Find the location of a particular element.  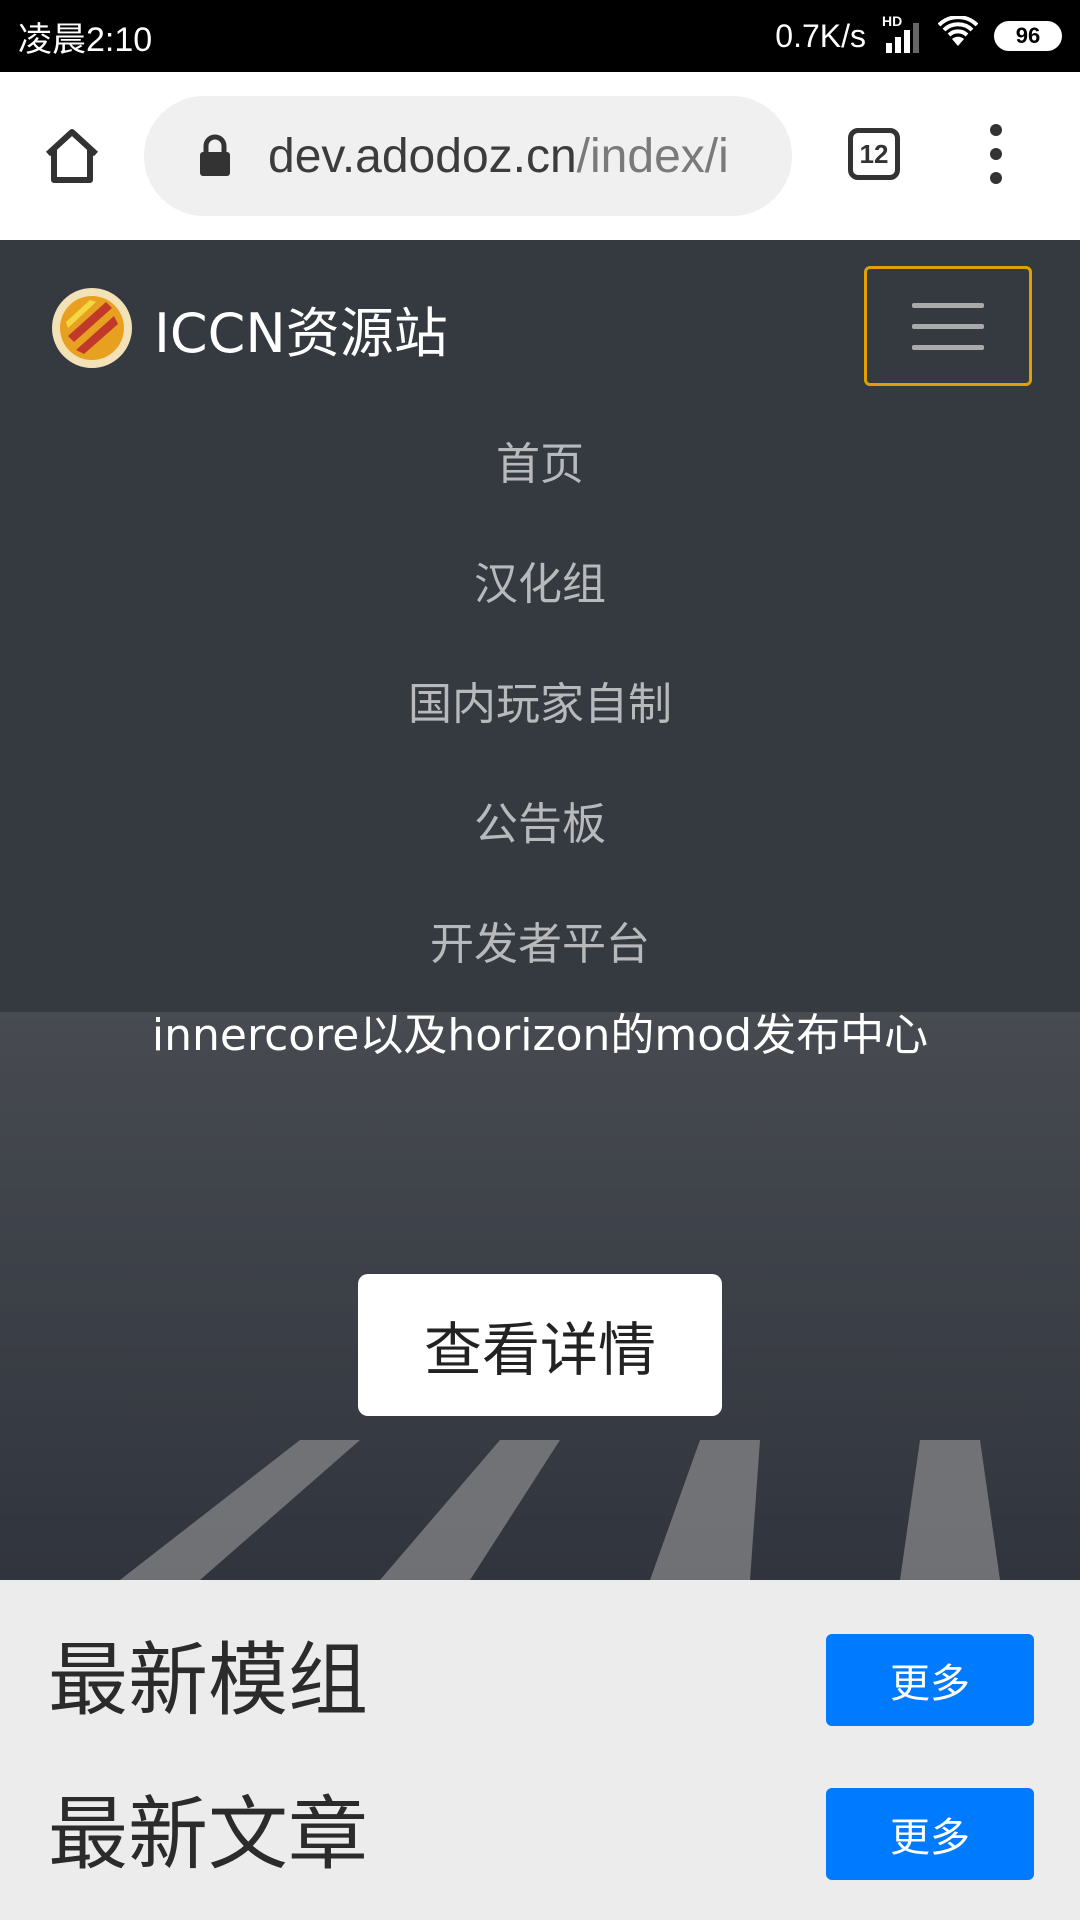

tab-switcher-button: 12 is located at coordinates (874, 154).